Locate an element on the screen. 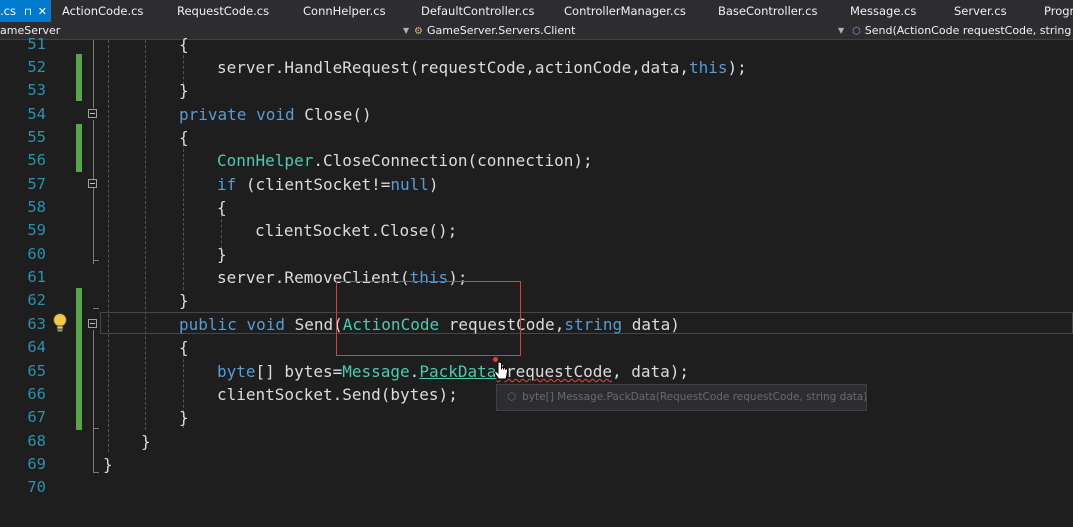 Image resolution: width=1073 pixels, height=527 pixels. line-number: 70 is located at coordinates (36, 487).